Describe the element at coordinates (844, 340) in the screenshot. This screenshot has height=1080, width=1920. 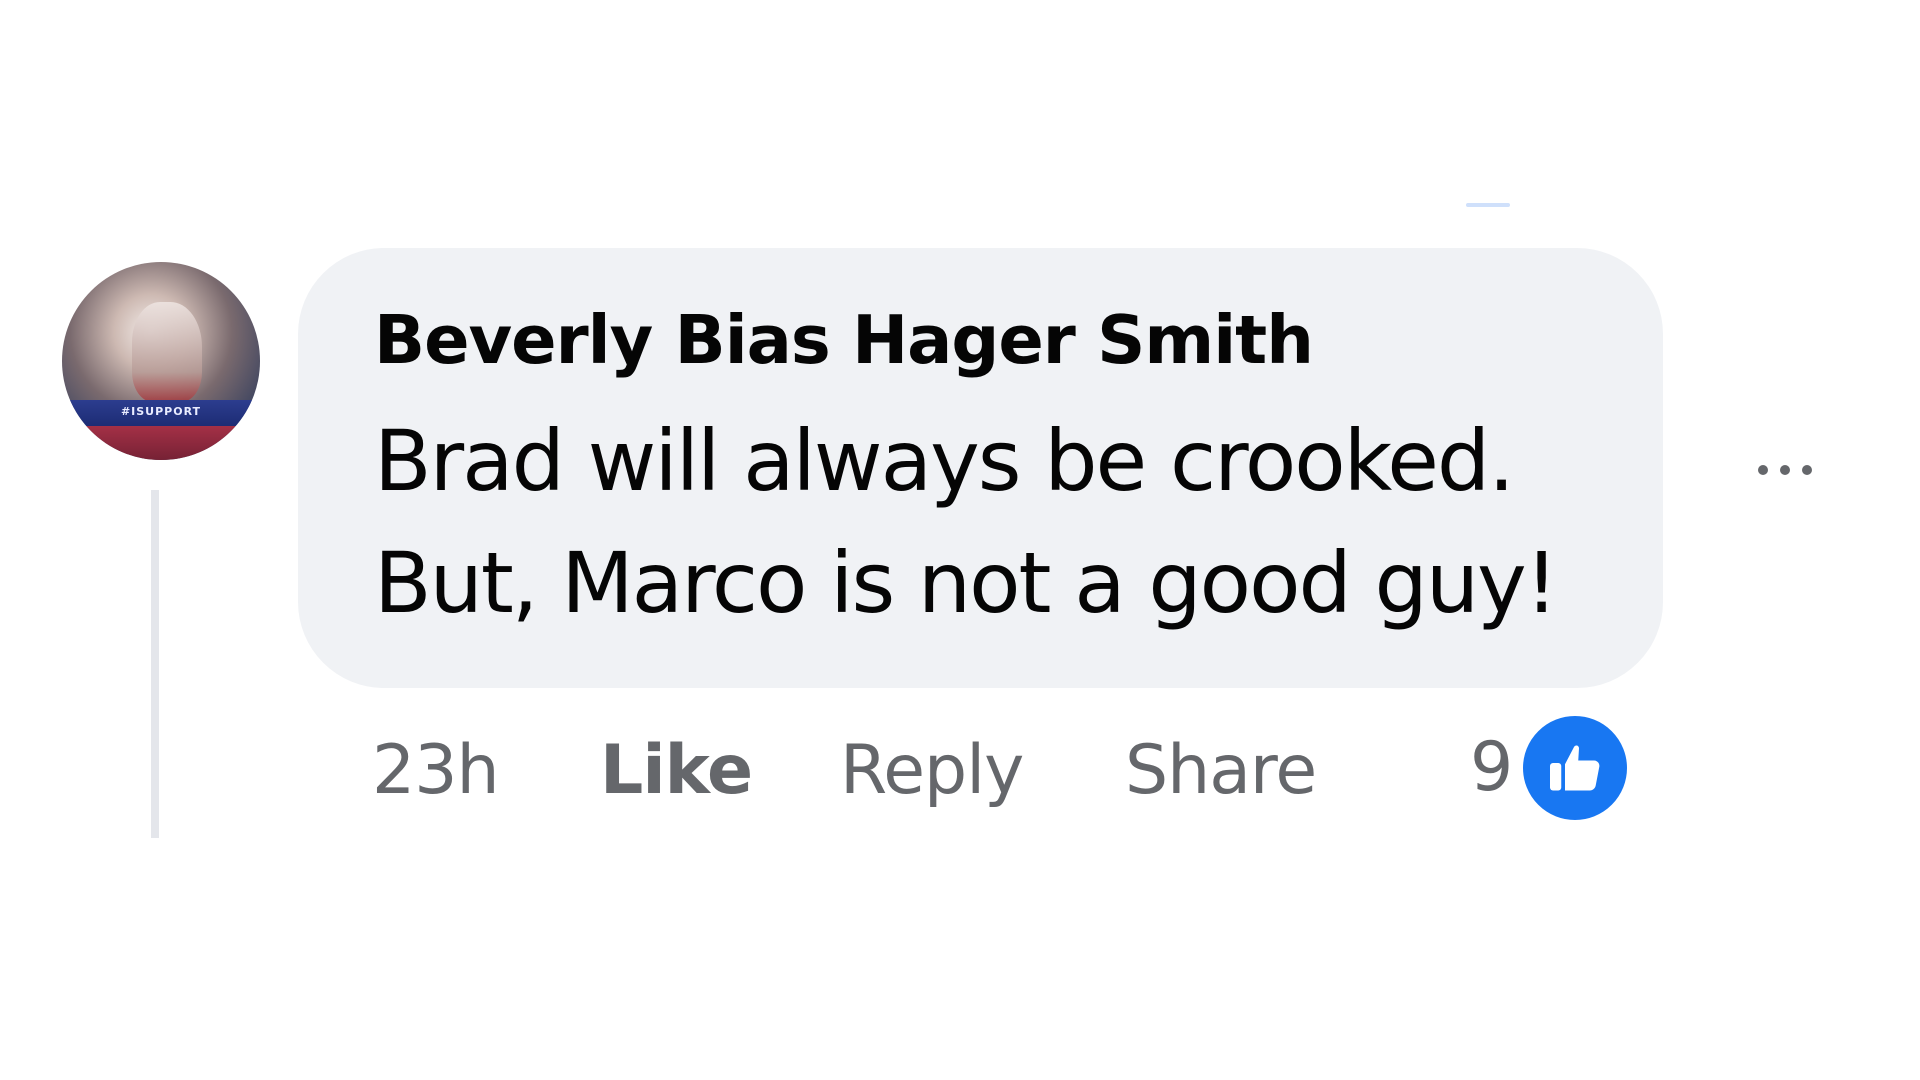
I see `comment-author: Beverly Bias Hager Smith` at that location.